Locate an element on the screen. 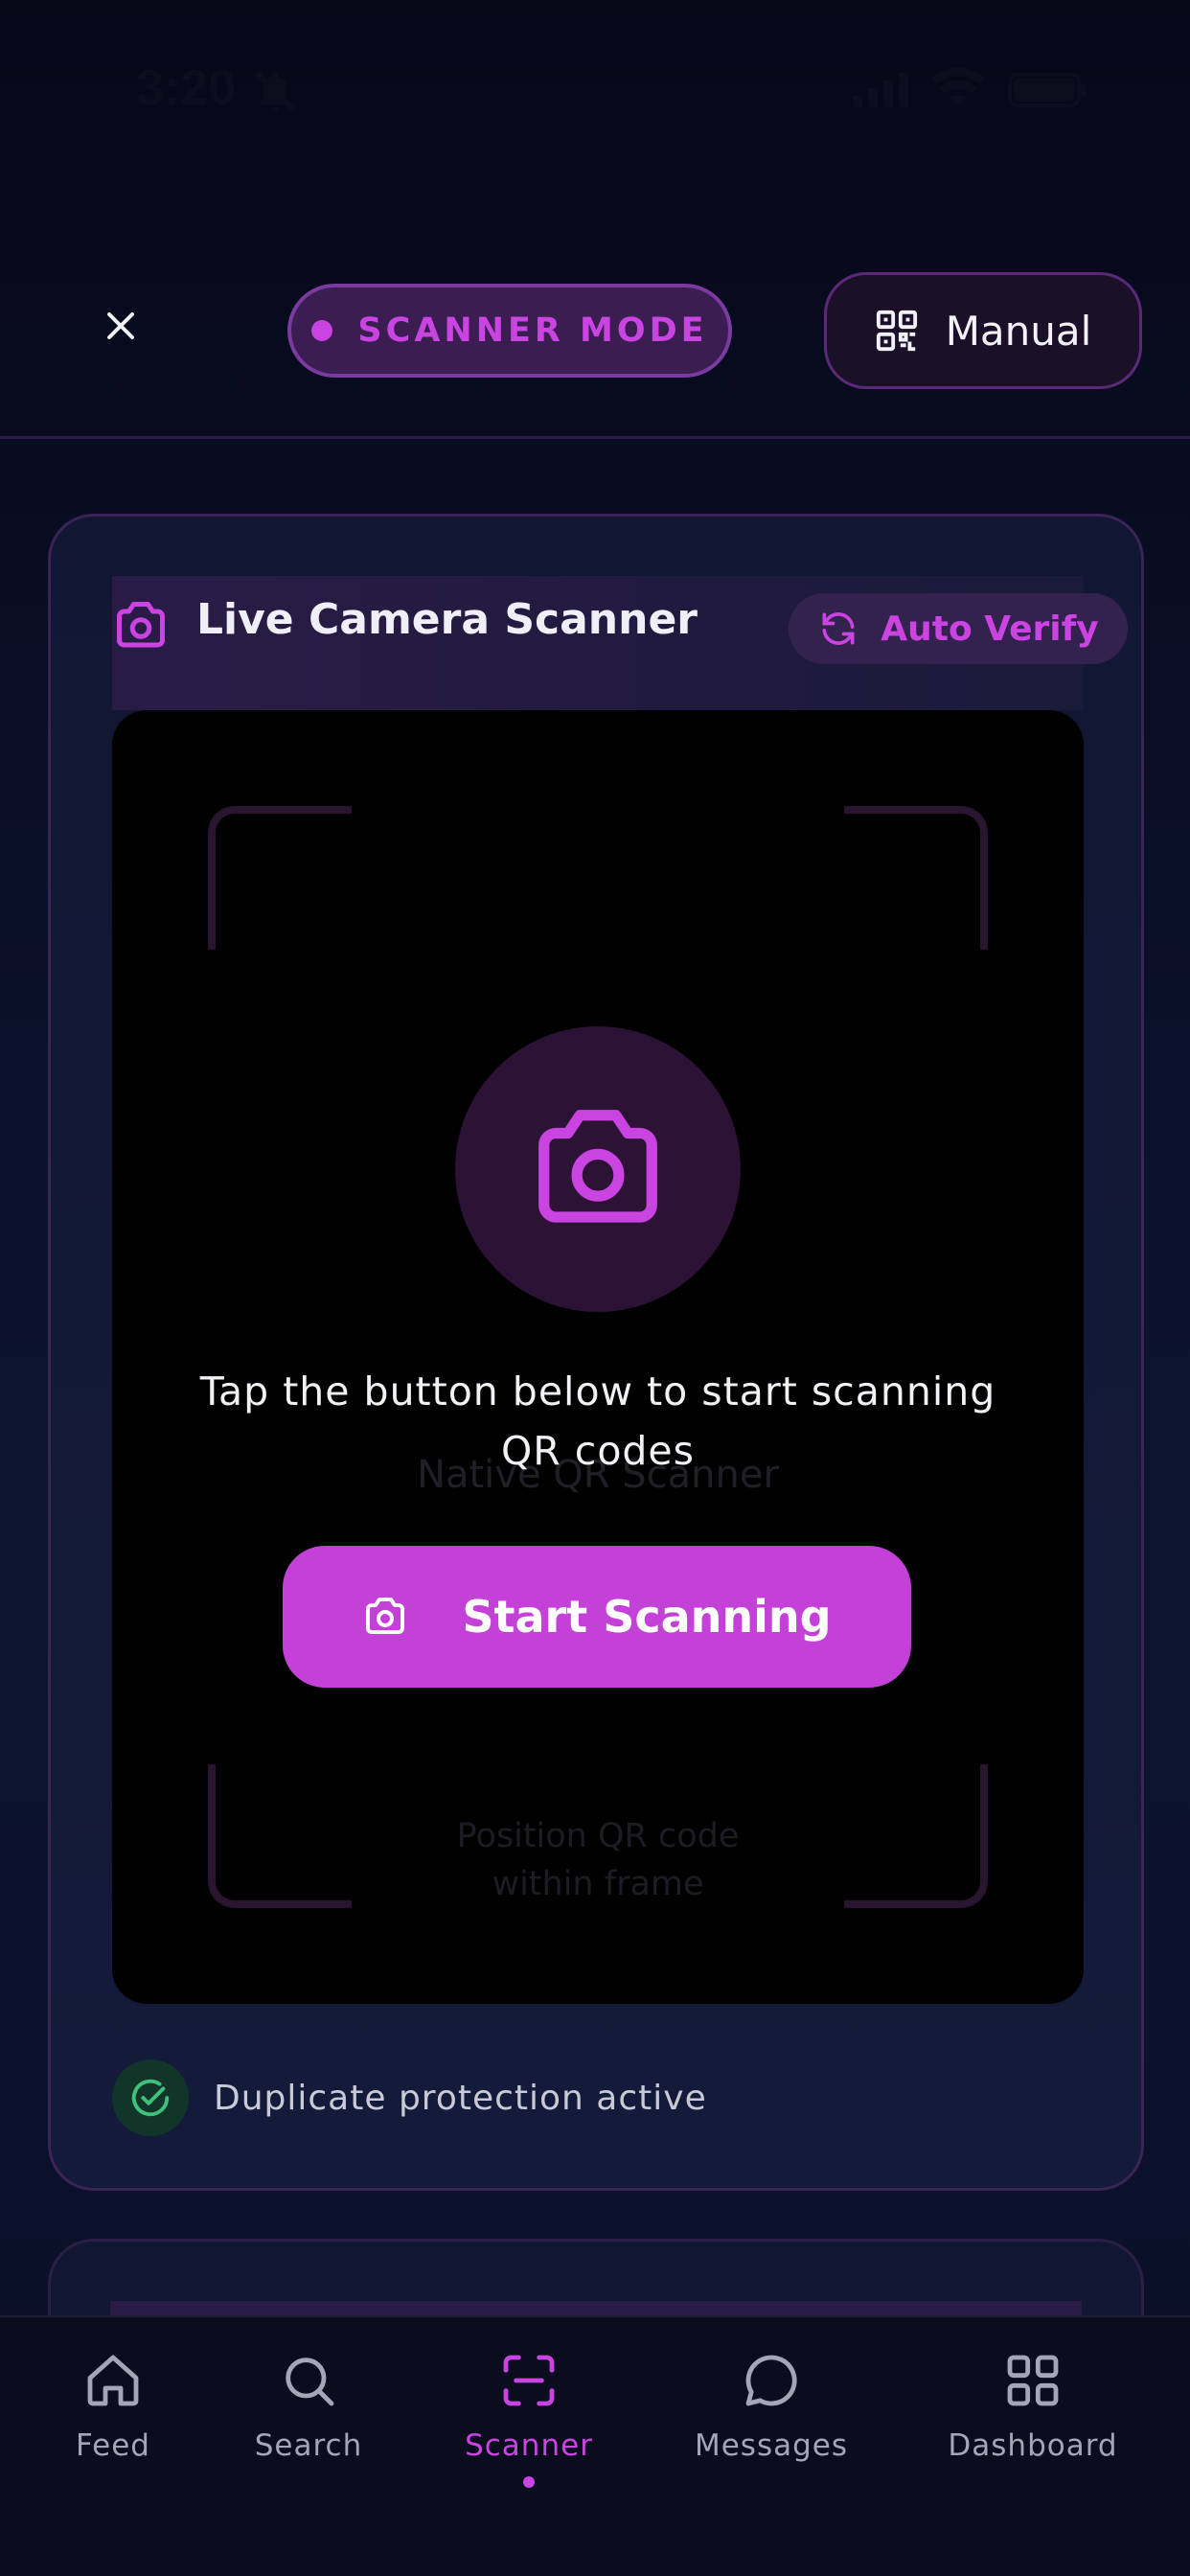 The height and width of the screenshot is (2576, 1190). close-icon is located at coordinates (121, 325).